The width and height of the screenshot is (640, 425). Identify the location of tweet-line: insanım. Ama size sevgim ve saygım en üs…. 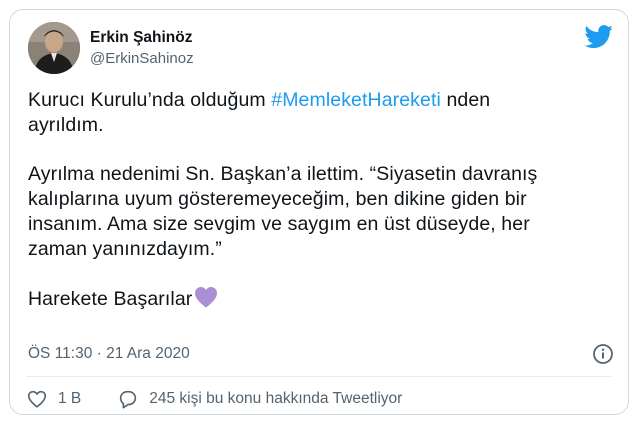
(279, 224).